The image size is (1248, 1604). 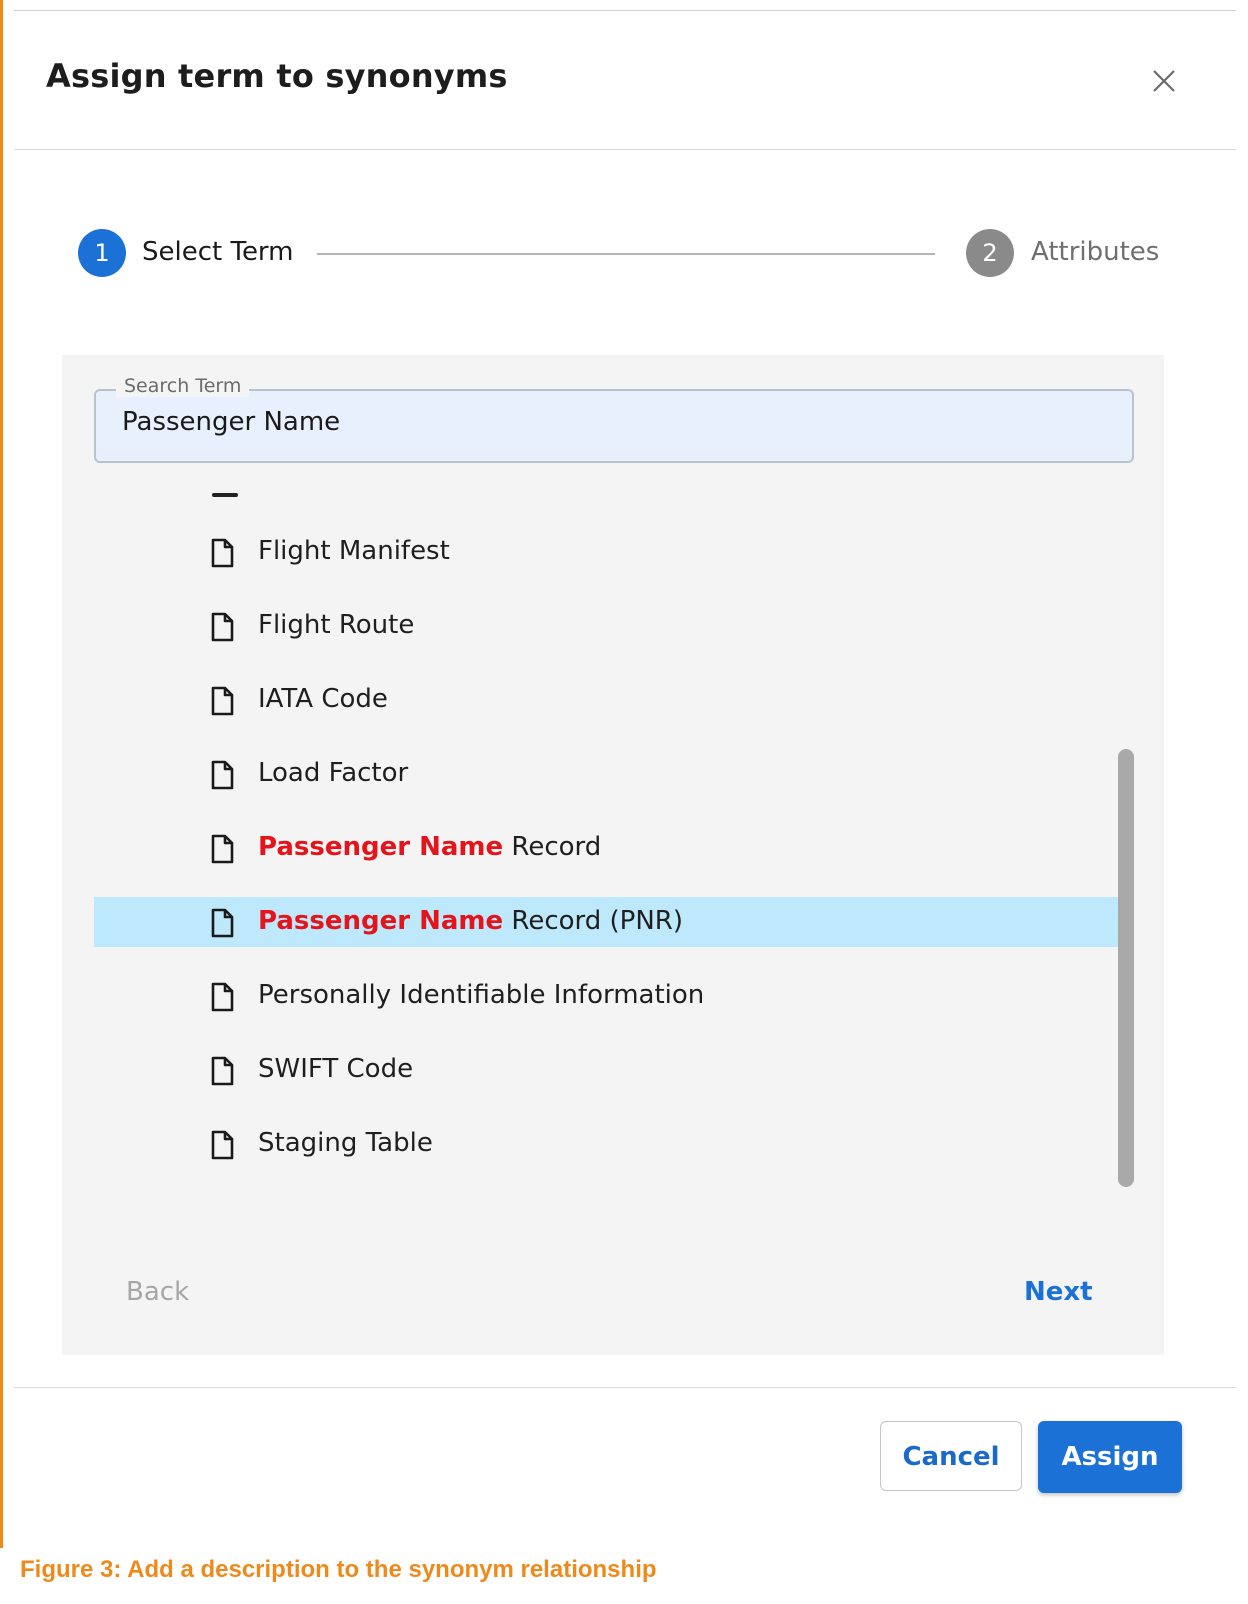 I want to click on list-item-text: Record (PNR), so click(x=593, y=921).